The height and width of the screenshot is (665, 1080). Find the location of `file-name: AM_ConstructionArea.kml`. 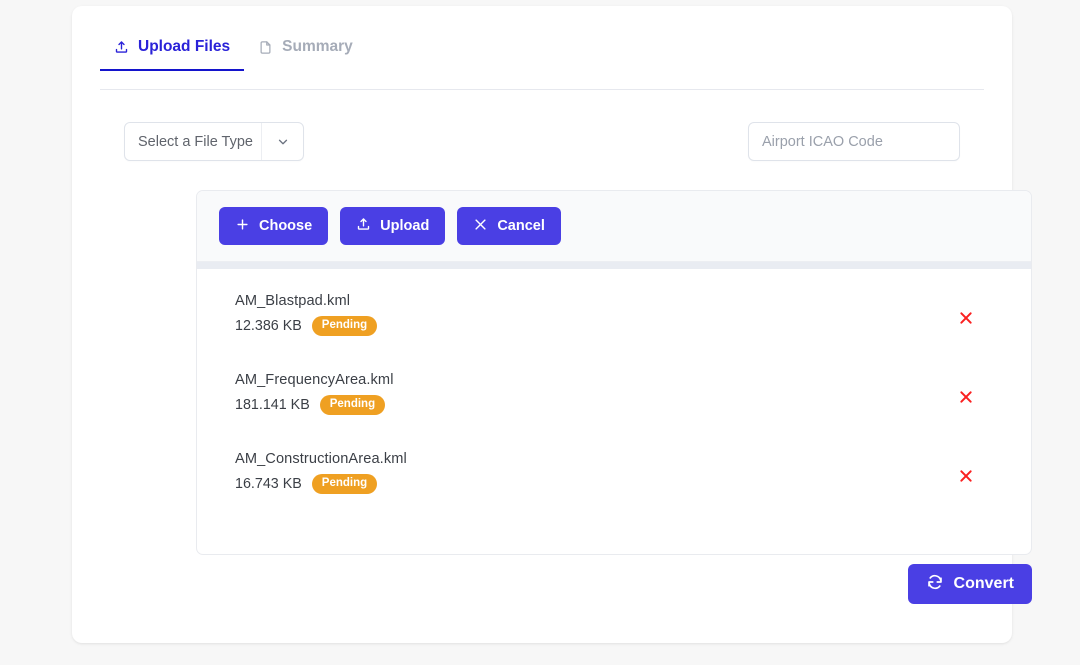

file-name: AM_ConstructionArea.kml is located at coordinates (321, 459).